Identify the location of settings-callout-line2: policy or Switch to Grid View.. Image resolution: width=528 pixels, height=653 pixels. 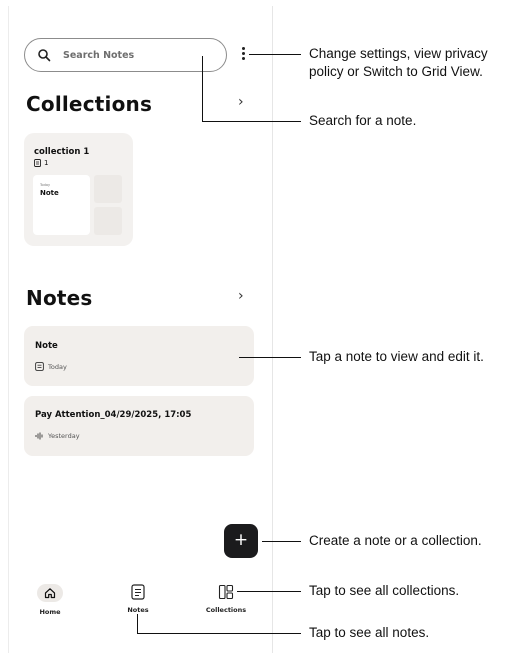
(396, 71).